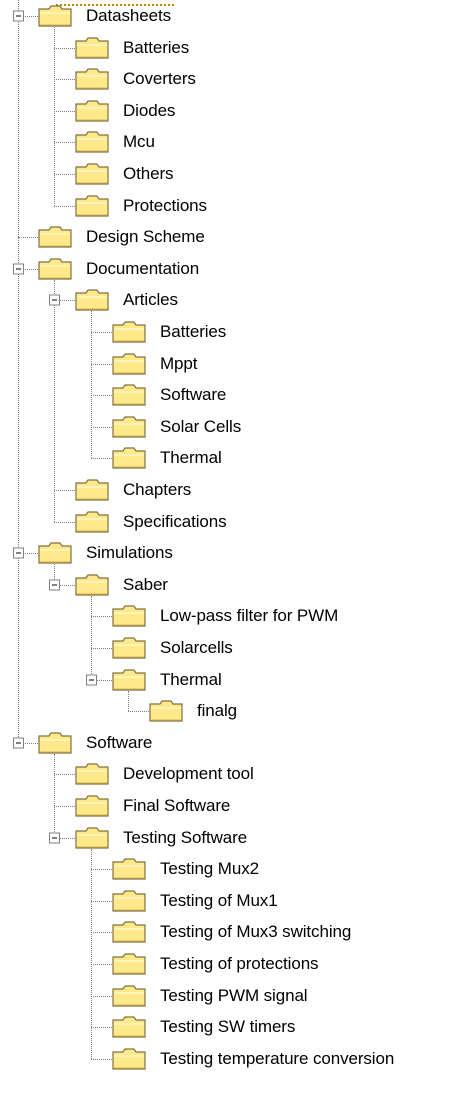 Image resolution: width=462 pixels, height=1094 pixels. Describe the element at coordinates (196, 647) in the screenshot. I see `tree-node-label: Solarcells` at that location.